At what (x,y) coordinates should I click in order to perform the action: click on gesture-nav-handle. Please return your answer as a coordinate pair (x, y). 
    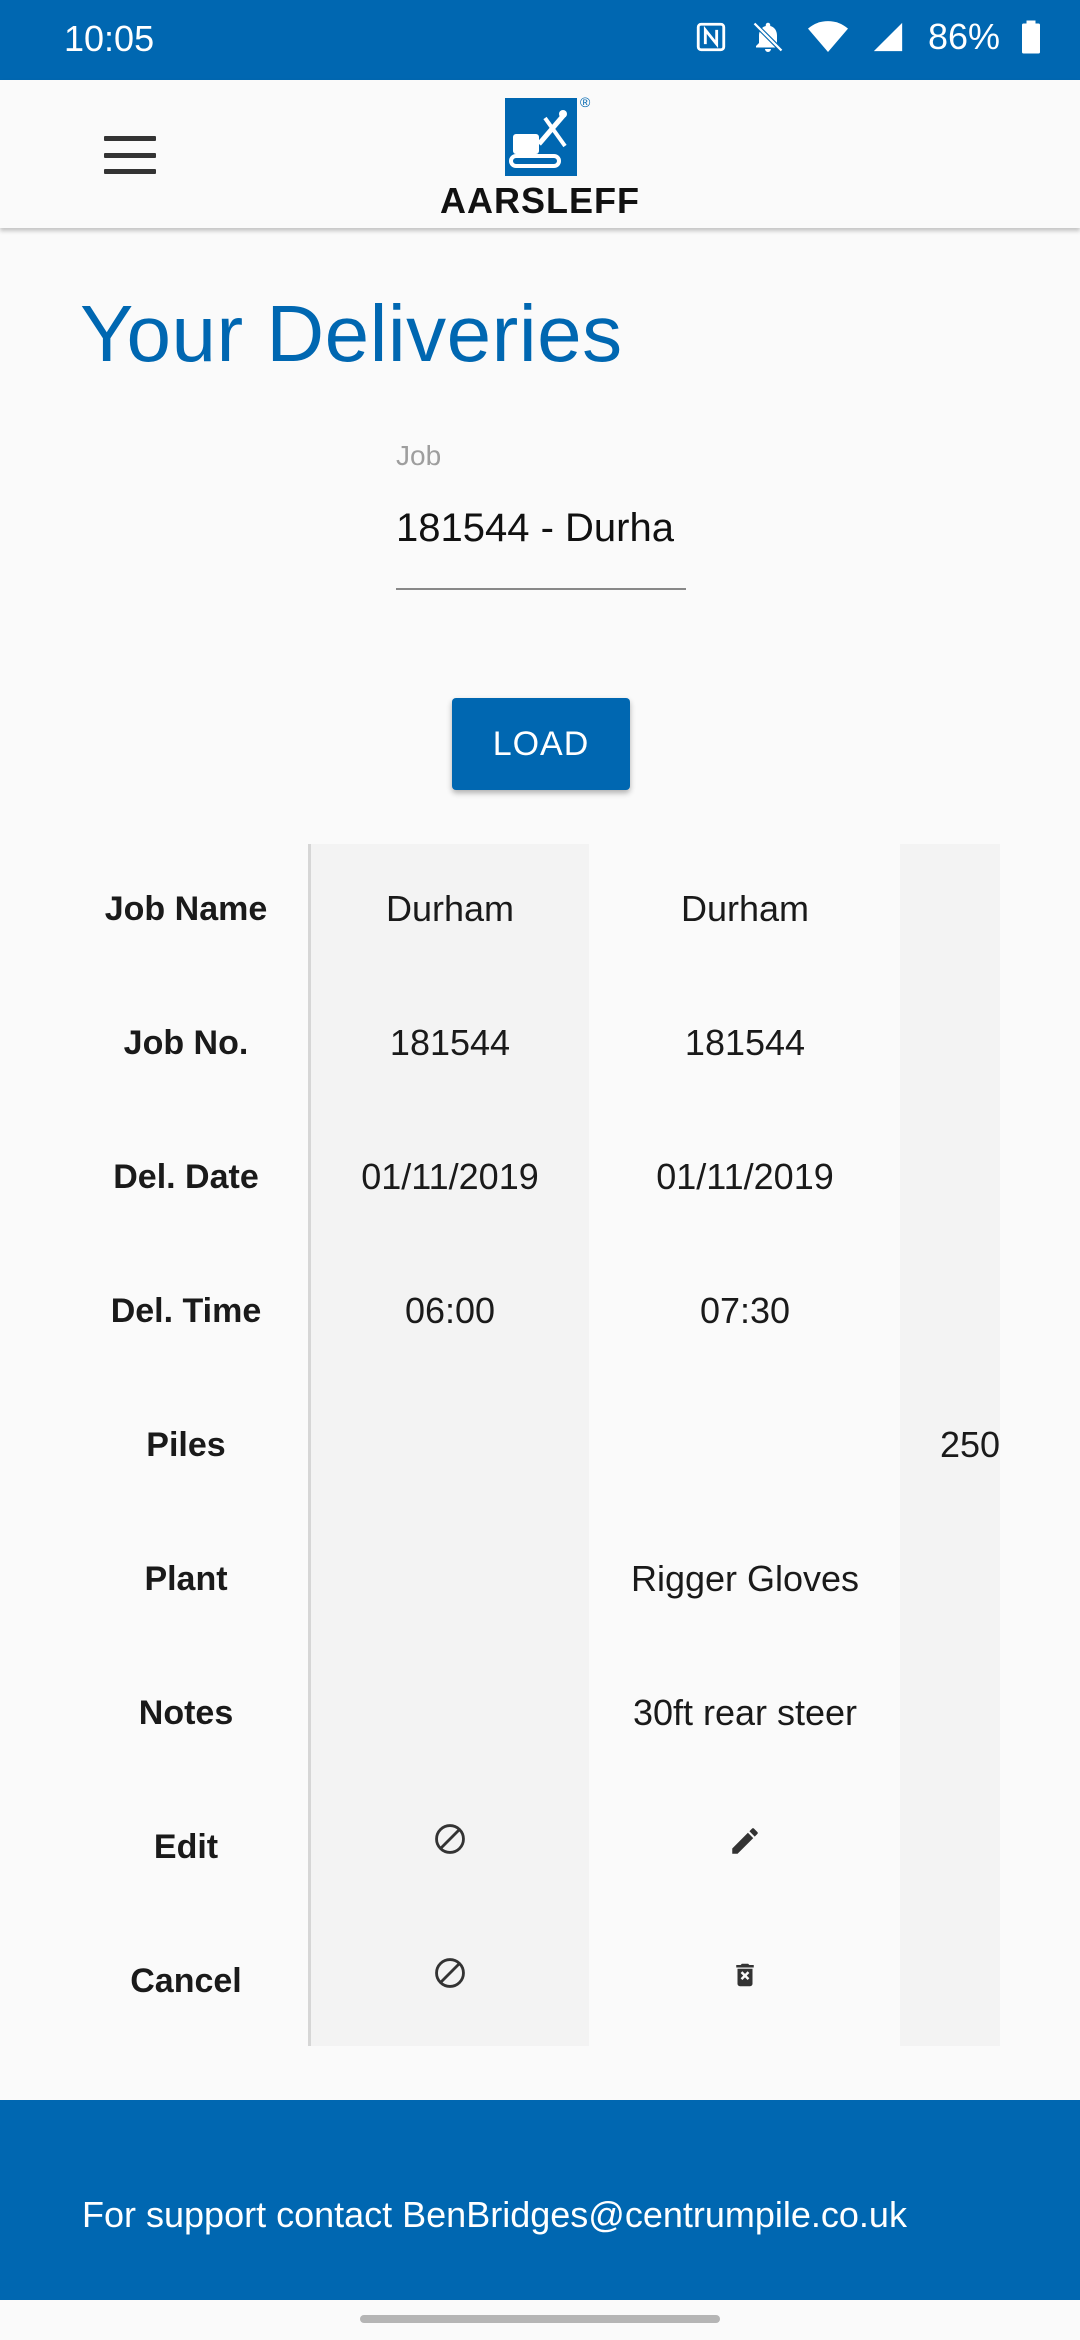
    Looking at the image, I should click on (540, 2319).